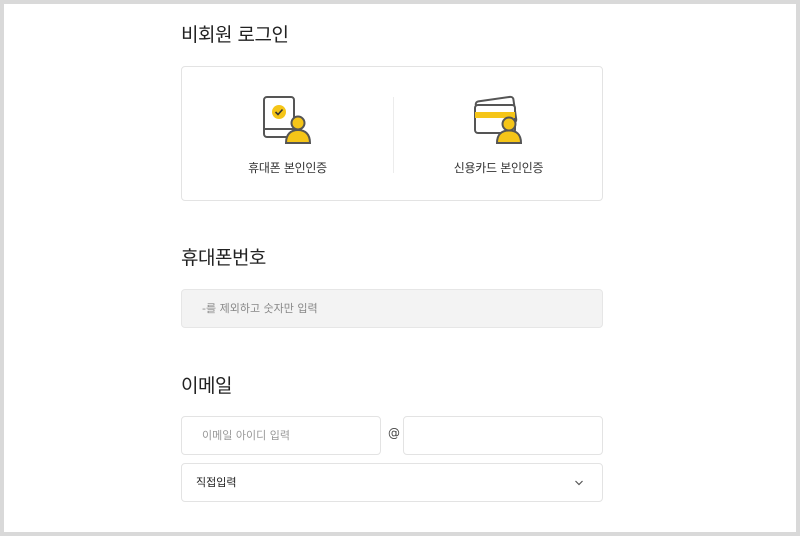 Image resolution: width=800 pixels, height=536 pixels. I want to click on email-domain-input, so click(503, 435).